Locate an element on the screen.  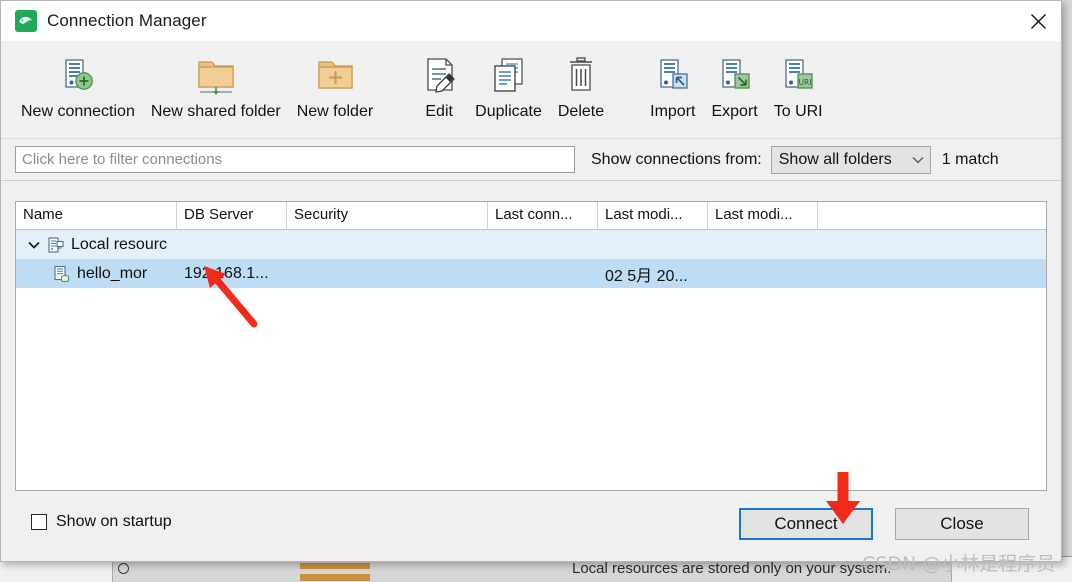
connect-button: Connect is located at coordinates (806, 524).